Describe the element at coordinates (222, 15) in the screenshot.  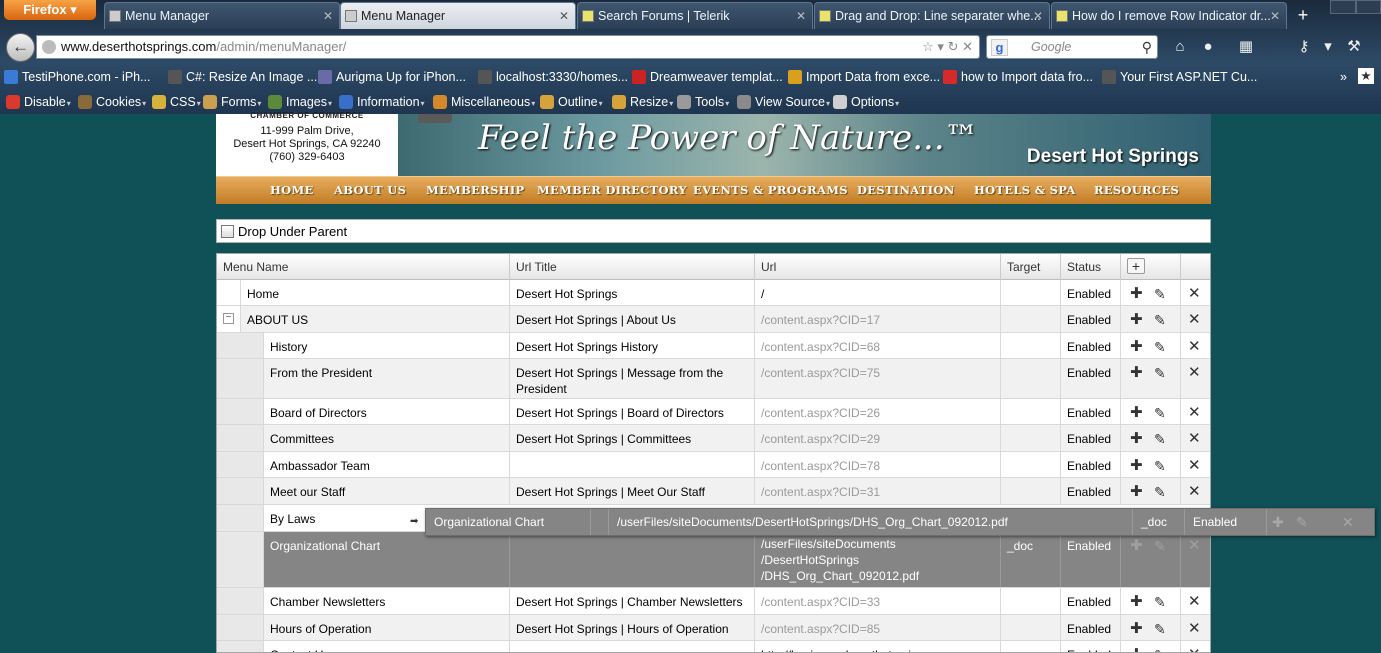
I see `tab-menu-manager-1: Menu Manager ✕` at that location.